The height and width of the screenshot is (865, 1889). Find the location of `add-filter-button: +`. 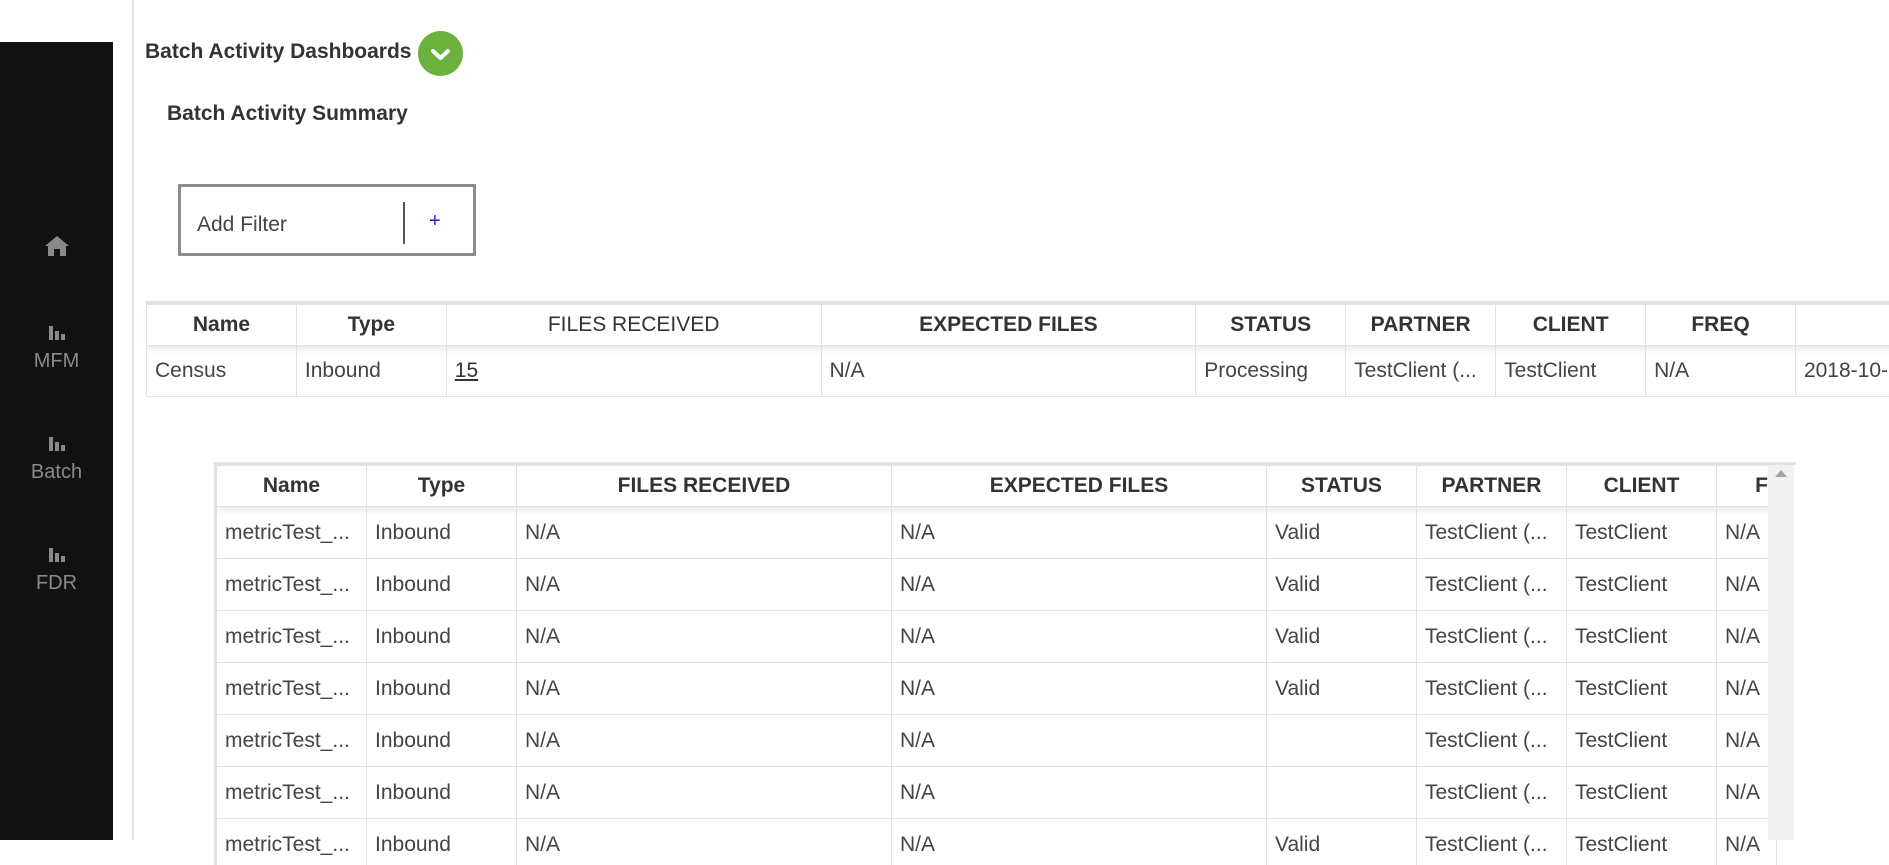

add-filter-button: + is located at coordinates (435, 221).